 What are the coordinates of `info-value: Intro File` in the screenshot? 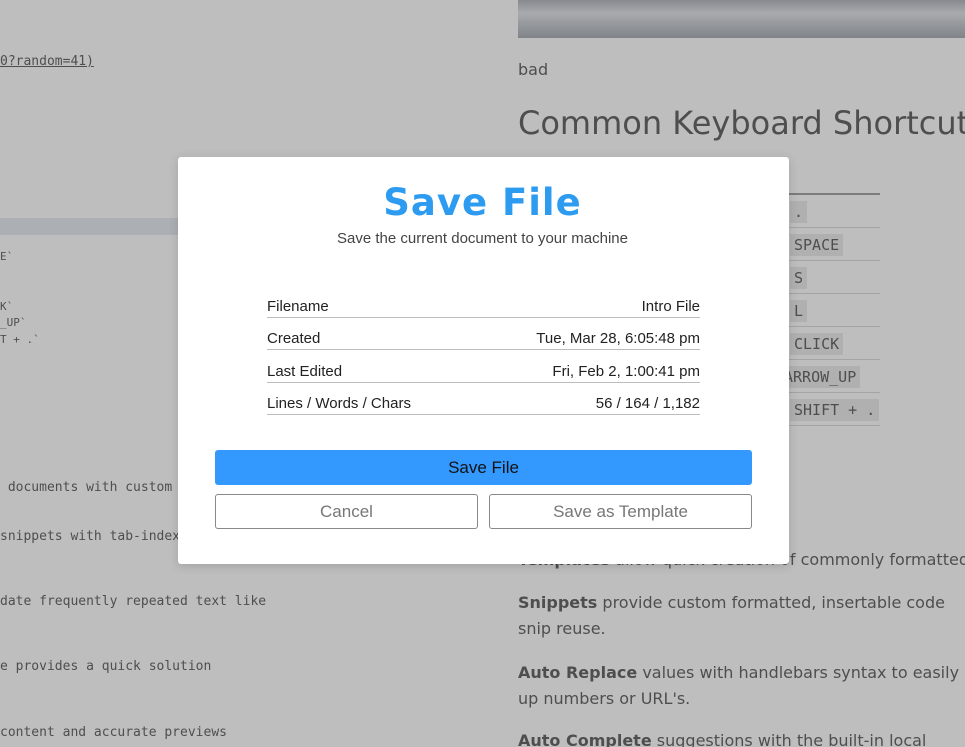 It's located at (670, 306).